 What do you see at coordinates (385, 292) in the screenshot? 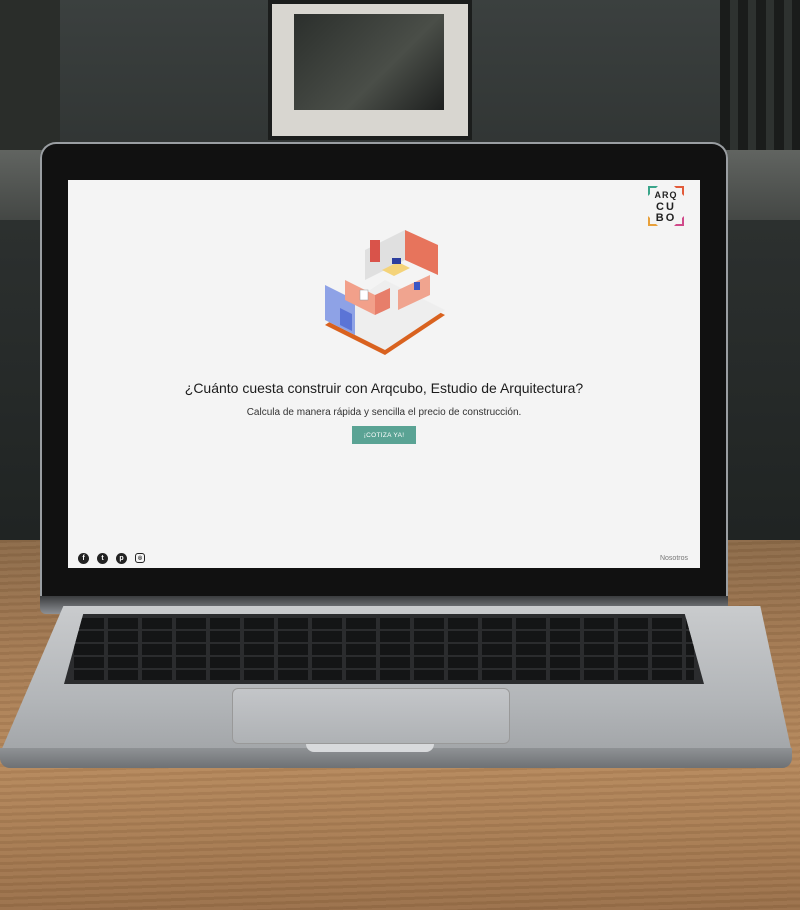
I see `isometric-house-illustration` at bounding box center [385, 292].